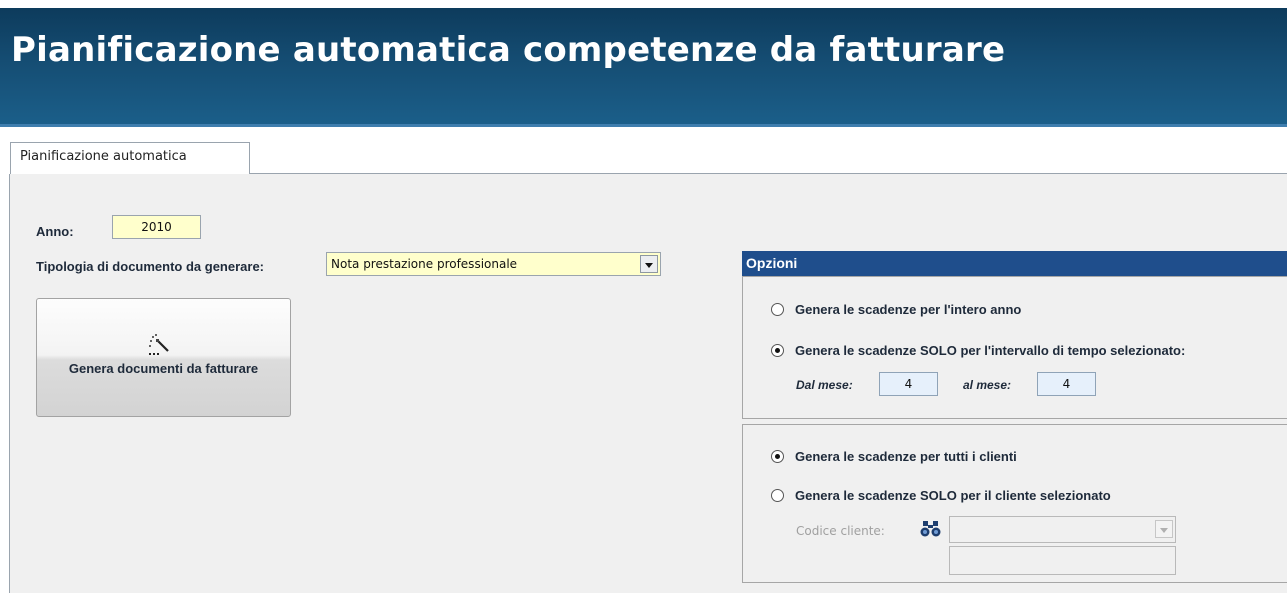 This screenshot has width=1287, height=593. I want to click on al-mese-label: al mese:, so click(987, 385).